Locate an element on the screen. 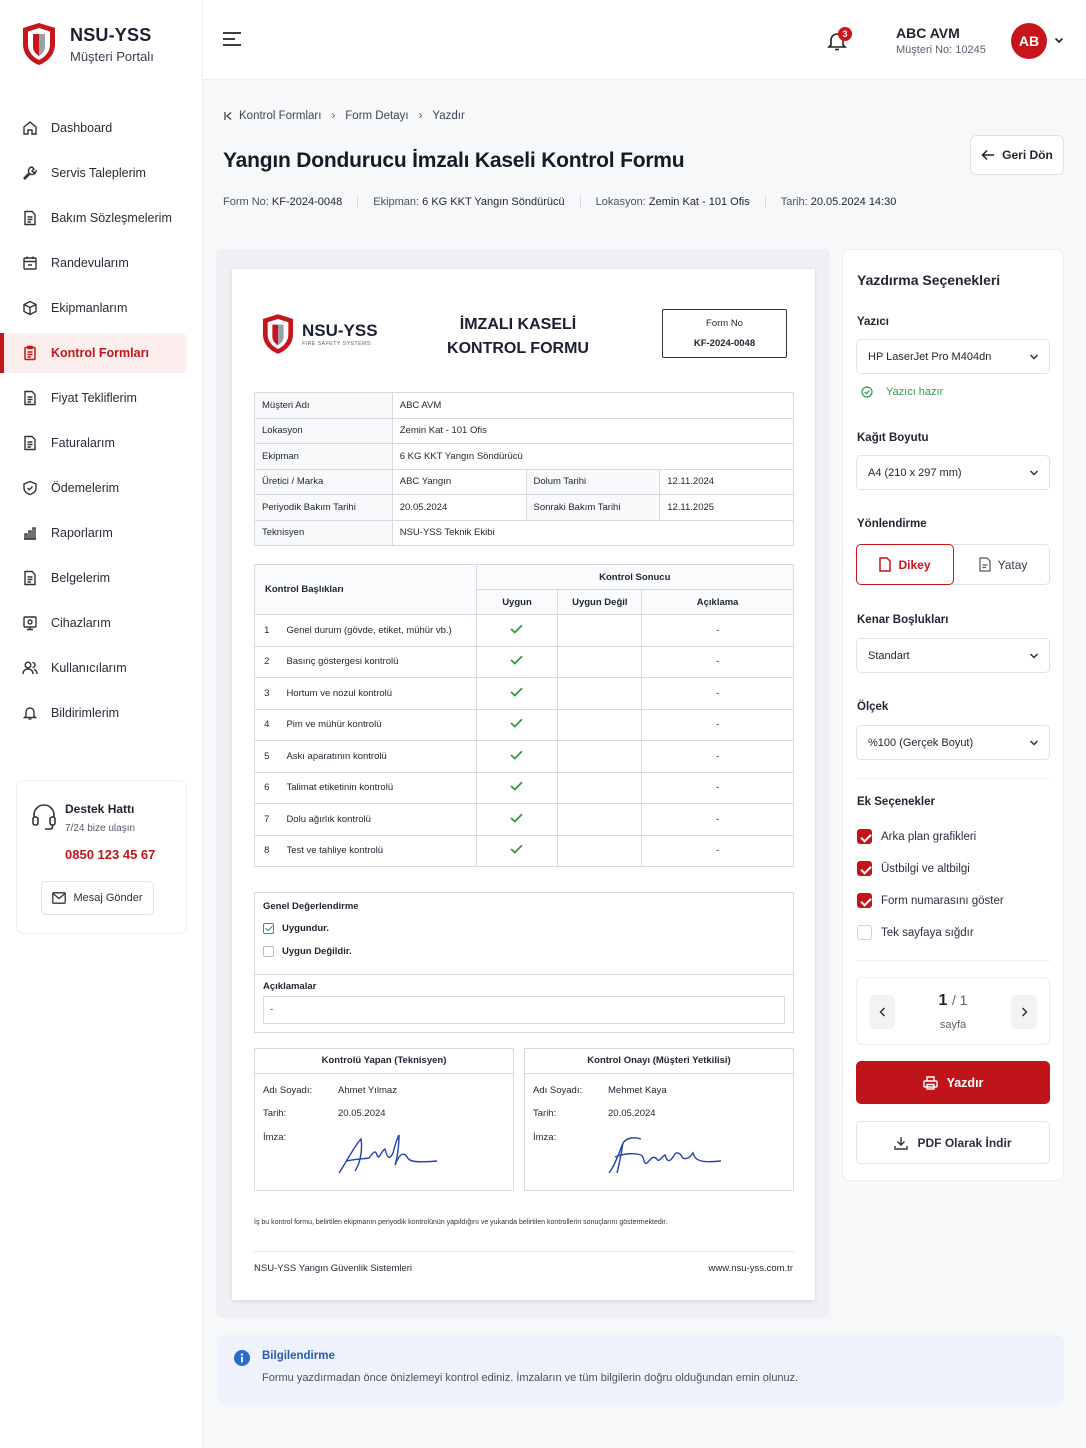 Image resolution: width=1086 pixels, height=1448 pixels. option-background-graphics: Arka plan grafikleri is located at coordinates (916, 836).